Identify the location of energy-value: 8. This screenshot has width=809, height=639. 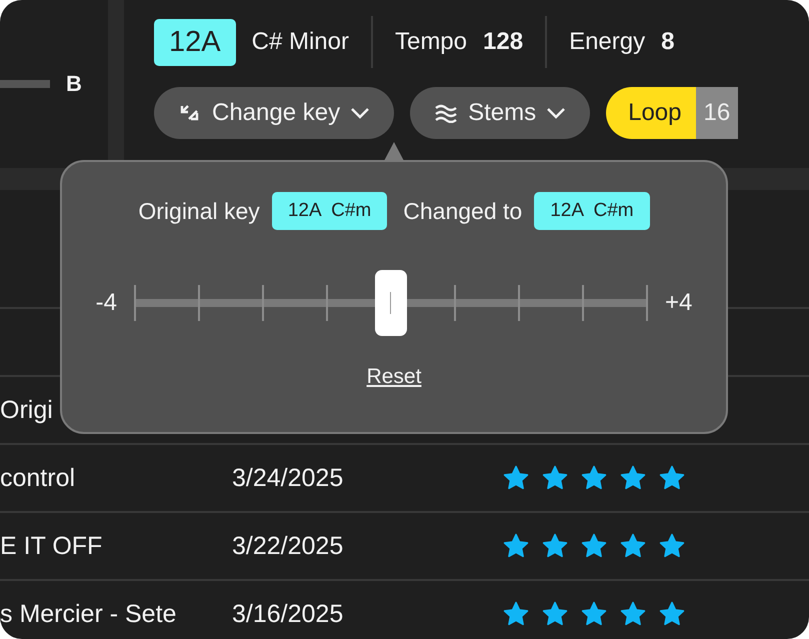
(667, 42).